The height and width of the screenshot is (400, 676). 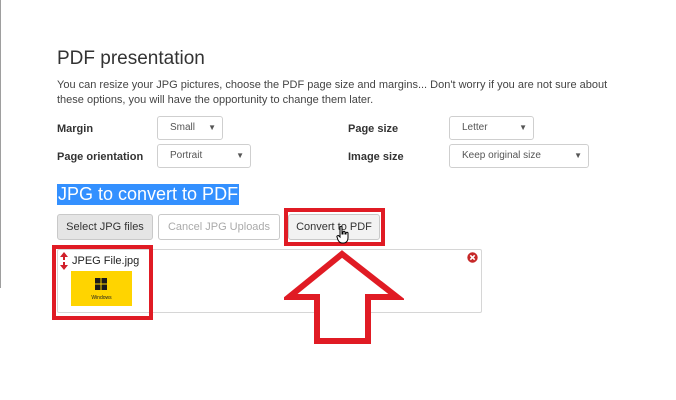 I want to click on upload-section-title: JPG to convert to PDF, so click(x=148, y=194).